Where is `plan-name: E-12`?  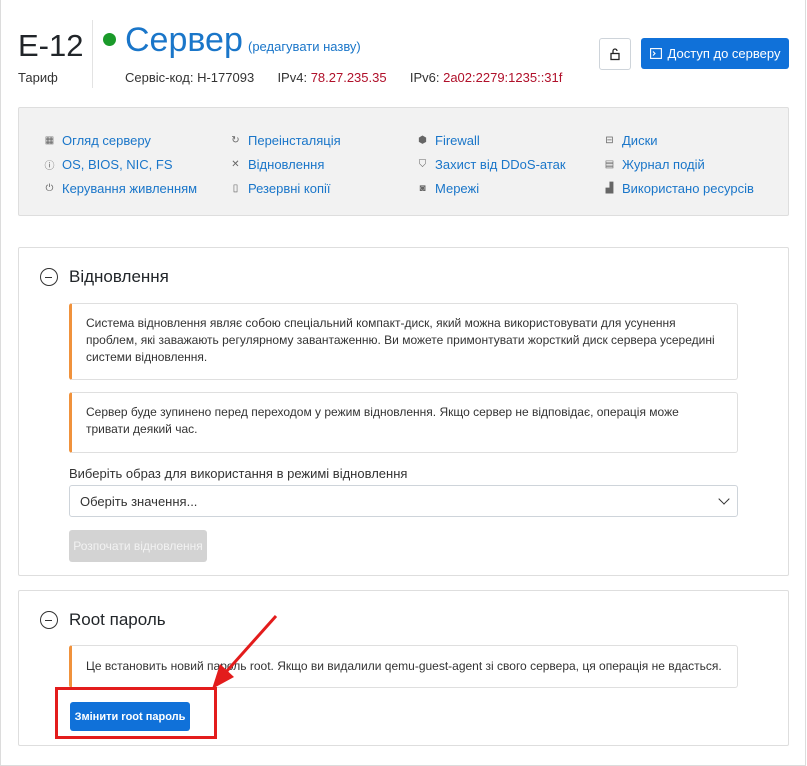
plan-name: E-12 is located at coordinates (51, 45).